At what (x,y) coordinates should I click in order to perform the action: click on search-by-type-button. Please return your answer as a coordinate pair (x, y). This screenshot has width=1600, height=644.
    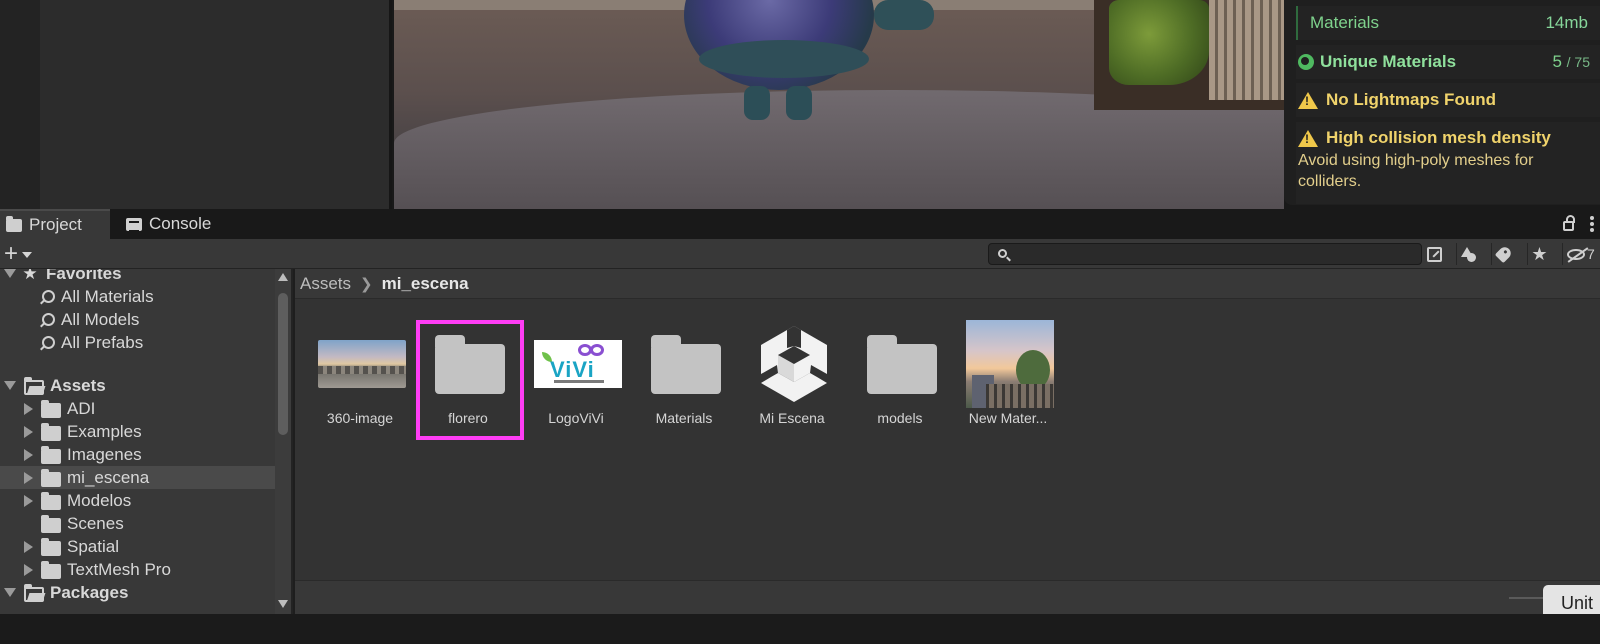
    Looking at the image, I should click on (1468, 254).